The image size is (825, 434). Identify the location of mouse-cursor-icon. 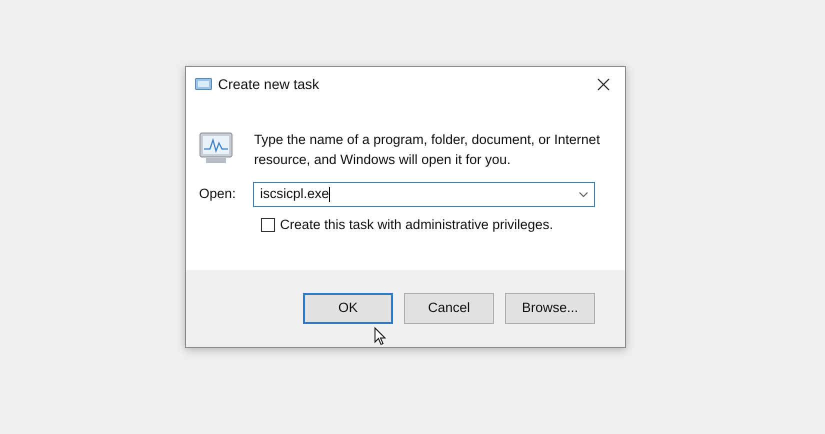
(380, 336).